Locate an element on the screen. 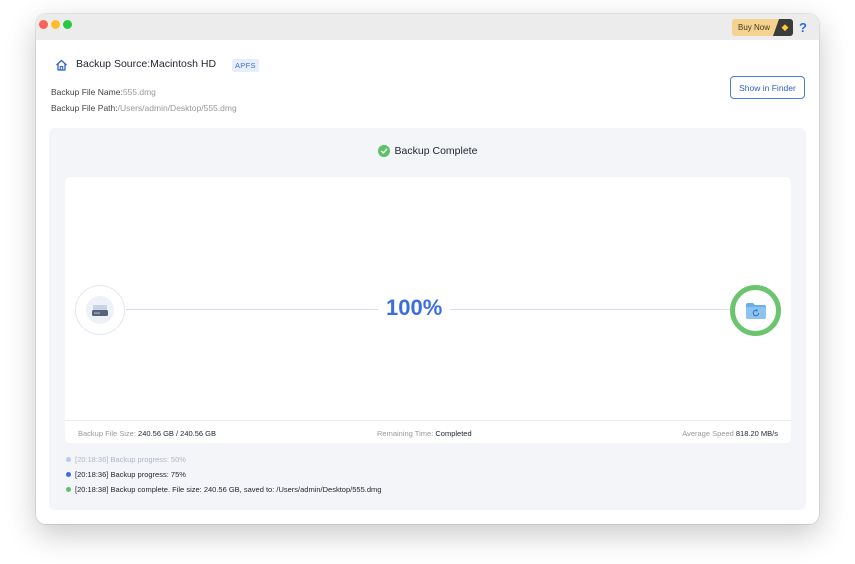  log-text: [20:18:36] Backup progress: 75% is located at coordinates (130, 474).